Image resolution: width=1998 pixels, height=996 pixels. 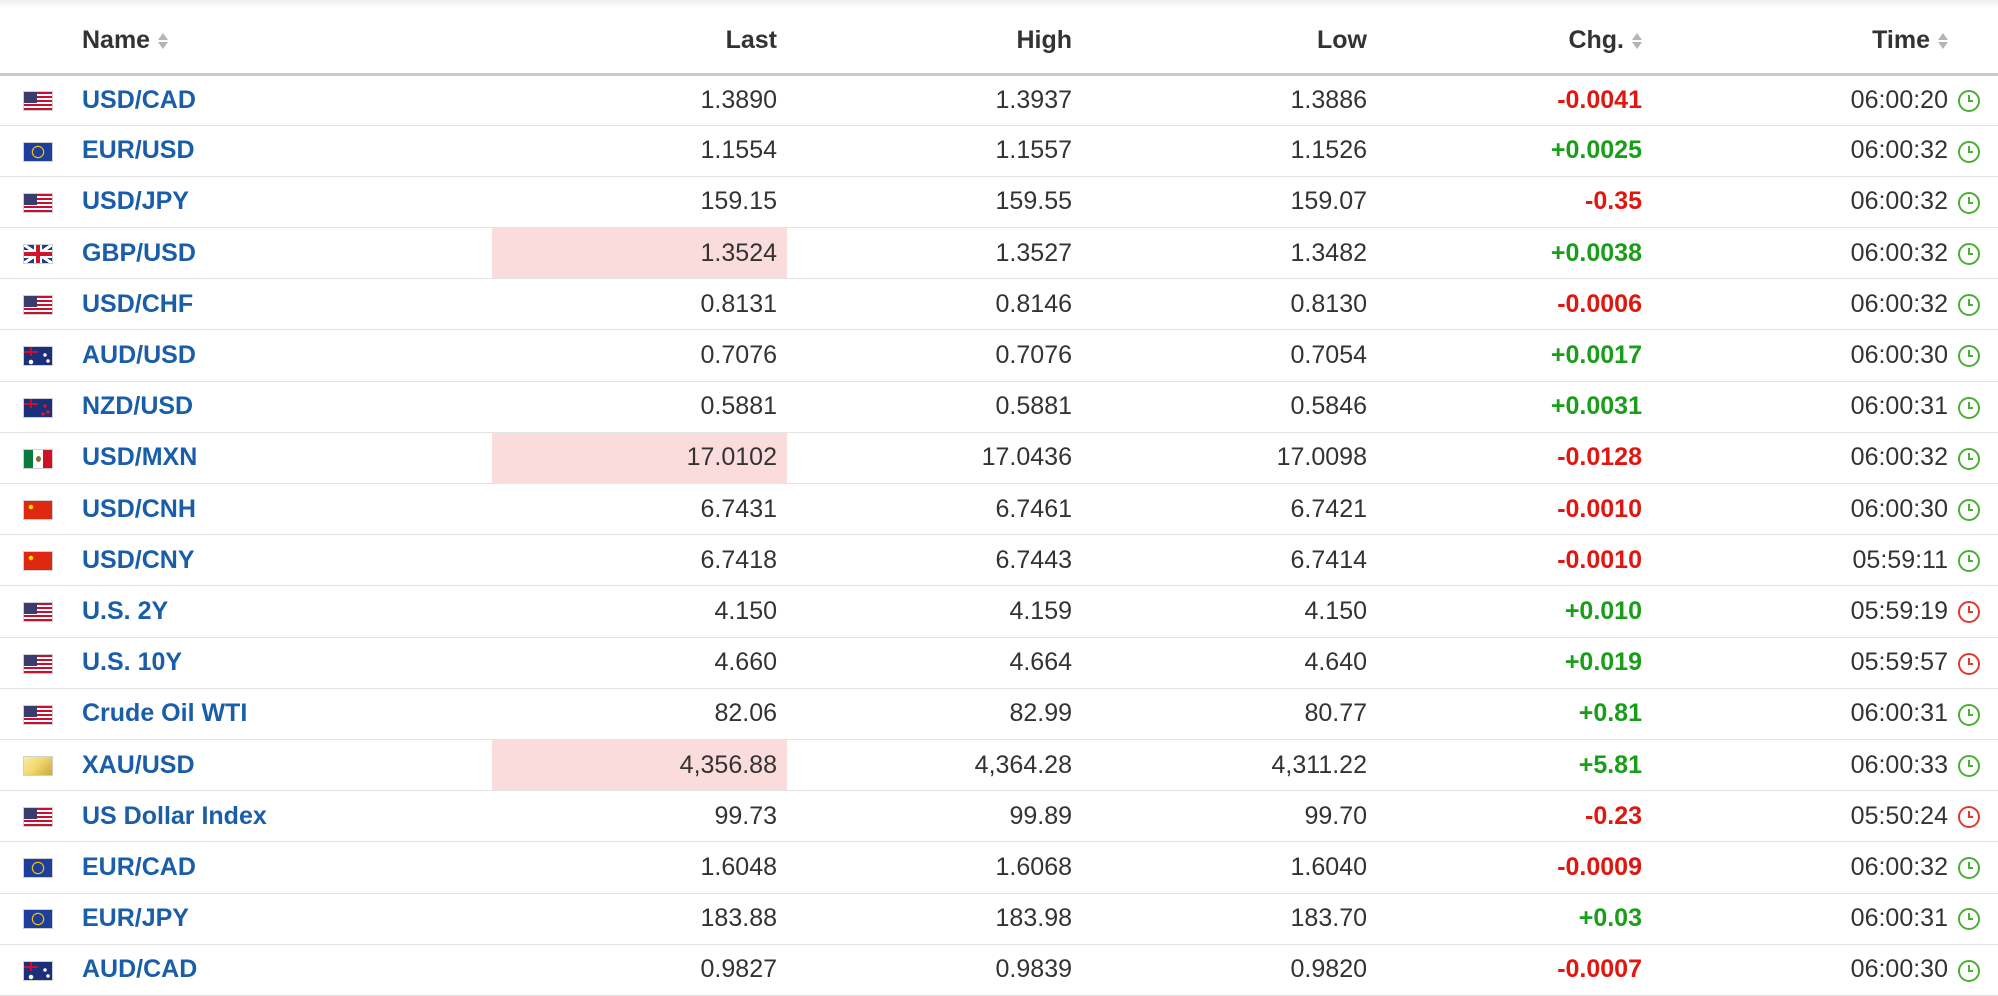 What do you see at coordinates (38, 765) in the screenshot?
I see `gold-bar-icon` at bounding box center [38, 765].